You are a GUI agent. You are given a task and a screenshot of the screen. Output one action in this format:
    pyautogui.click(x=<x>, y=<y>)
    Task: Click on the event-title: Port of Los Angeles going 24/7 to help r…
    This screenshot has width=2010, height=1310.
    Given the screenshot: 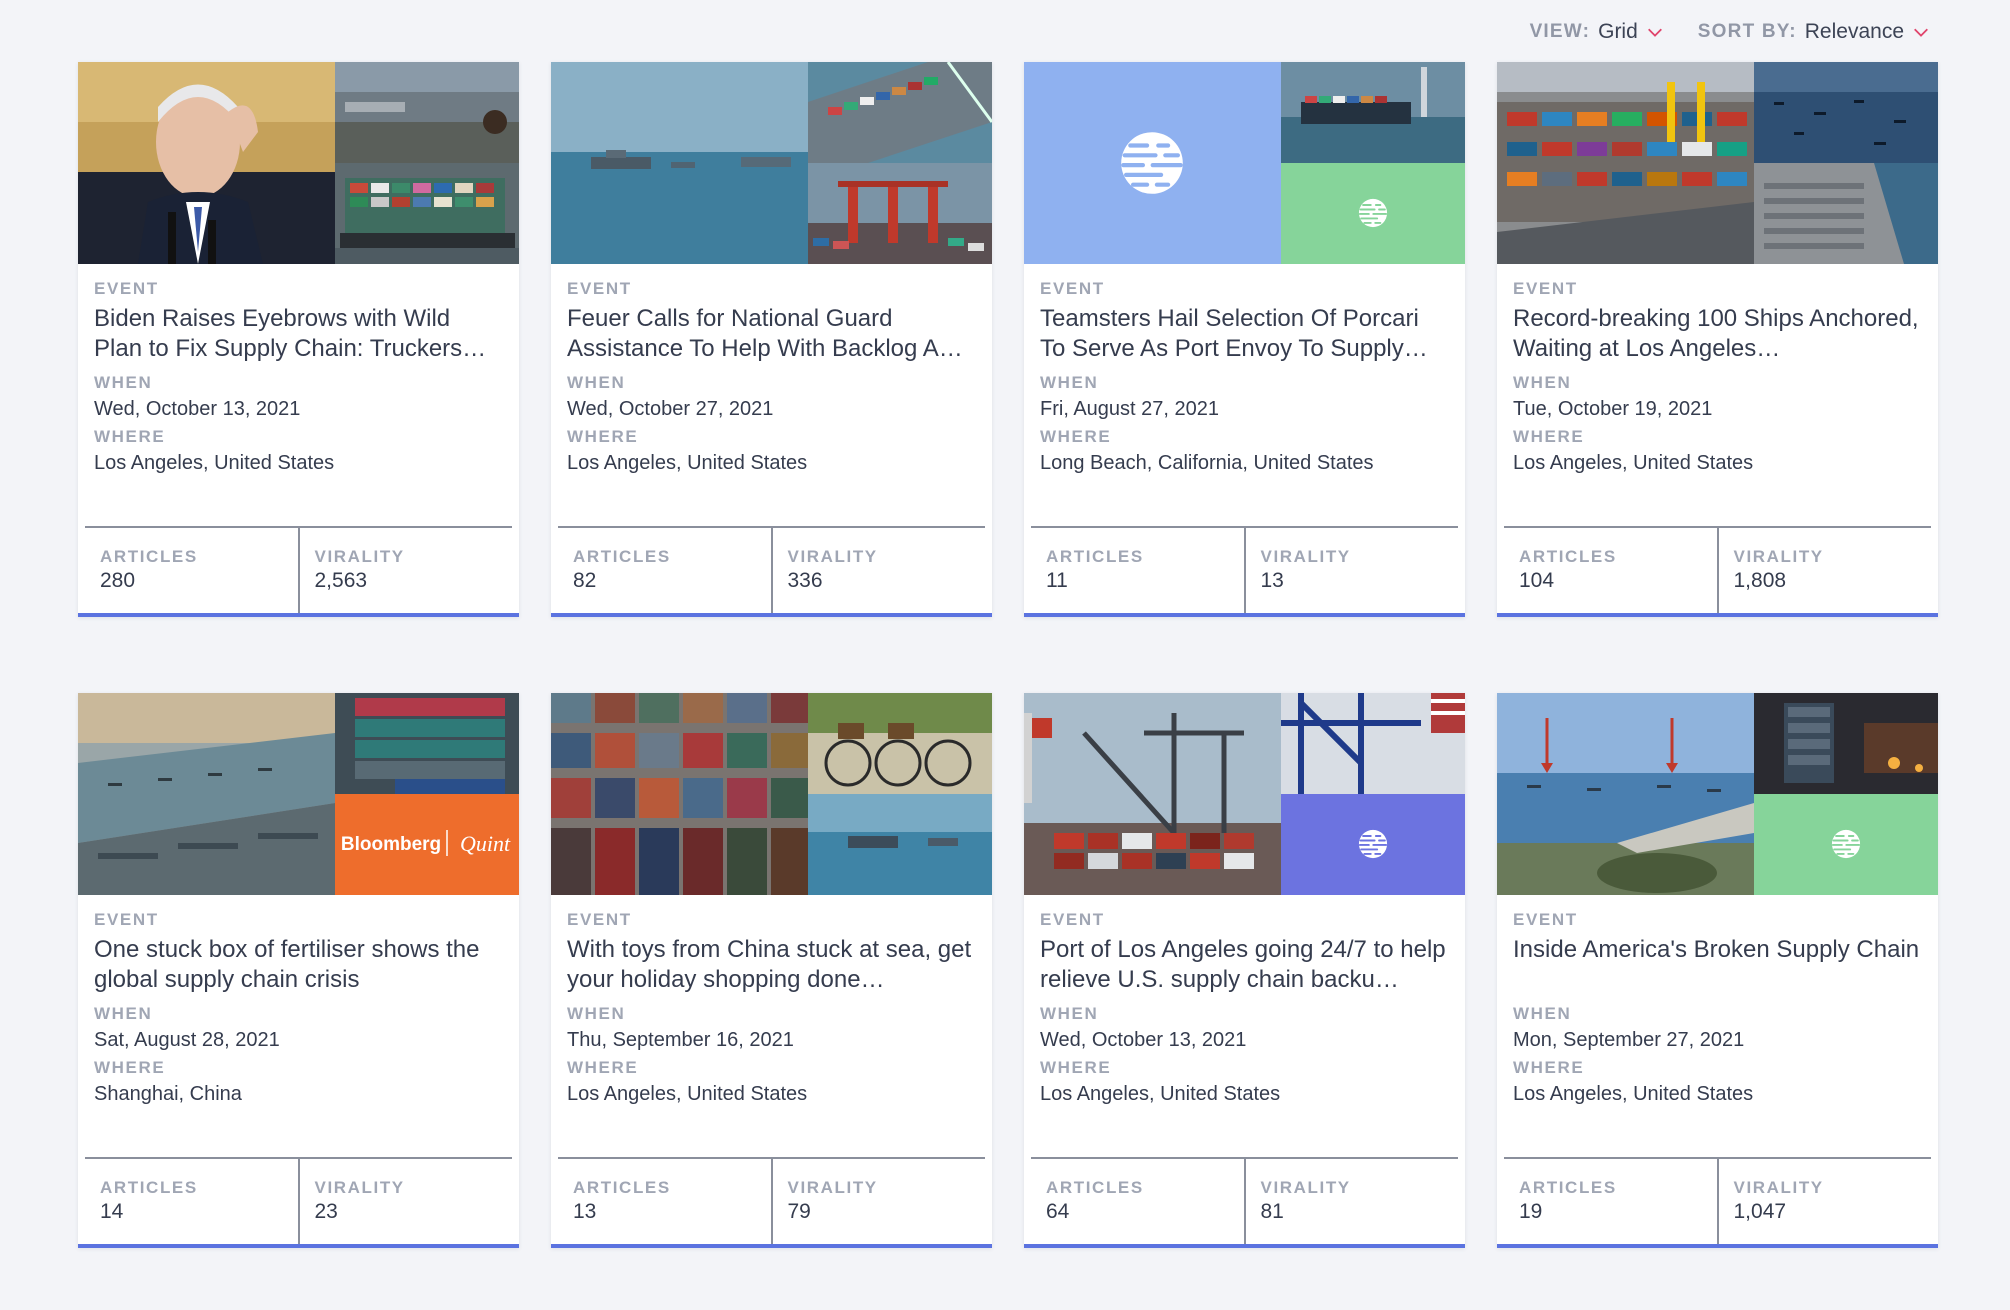 What is the action you would take?
    pyautogui.click(x=1244, y=965)
    